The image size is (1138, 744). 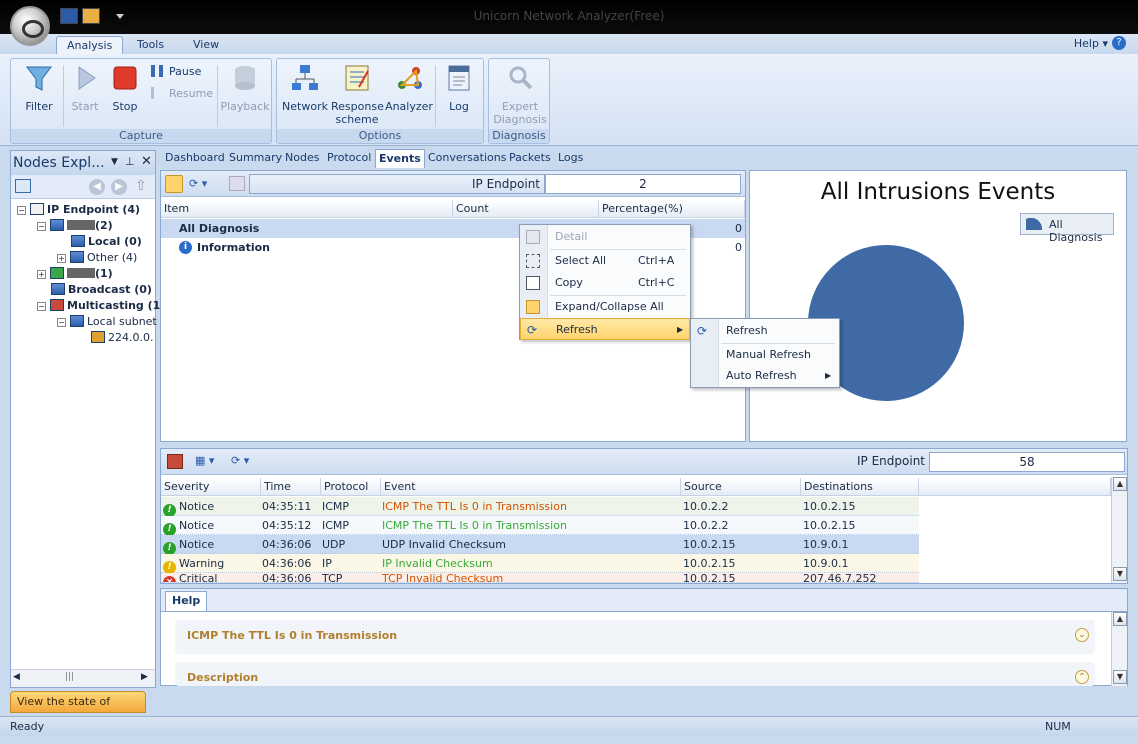 I want to click on response-scheme-button: Response scheme, so click(x=357, y=94).